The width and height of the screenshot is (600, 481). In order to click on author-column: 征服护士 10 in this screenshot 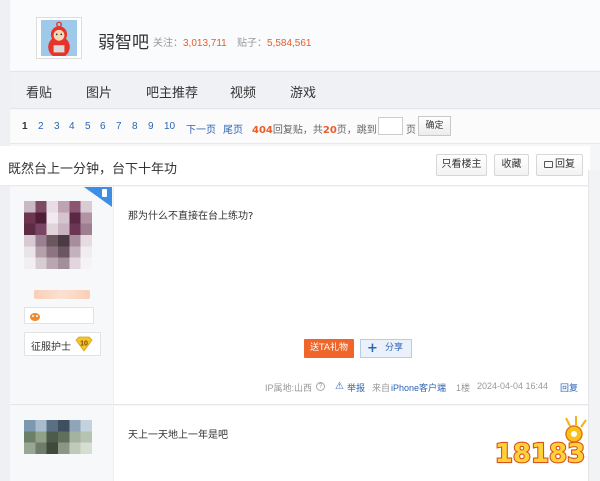, I will do `click(62, 295)`.